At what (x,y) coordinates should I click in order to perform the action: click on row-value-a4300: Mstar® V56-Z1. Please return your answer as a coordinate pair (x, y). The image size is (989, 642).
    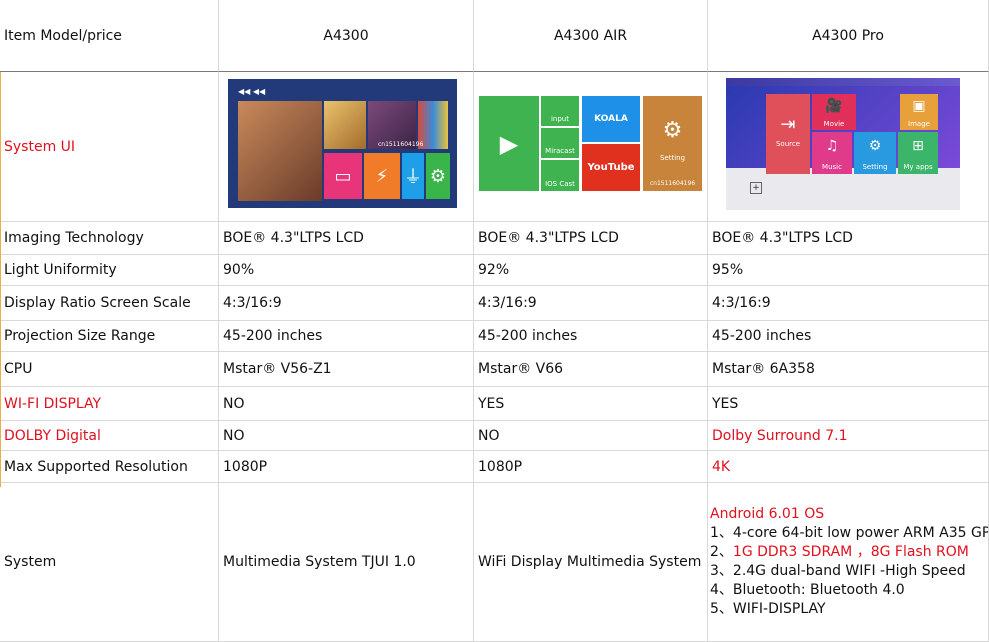
    Looking at the image, I should click on (346, 369).